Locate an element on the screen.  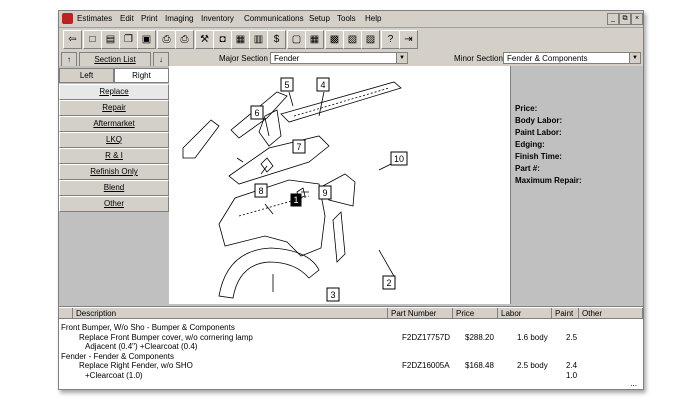
close-icon: × is located at coordinates (637, 19).